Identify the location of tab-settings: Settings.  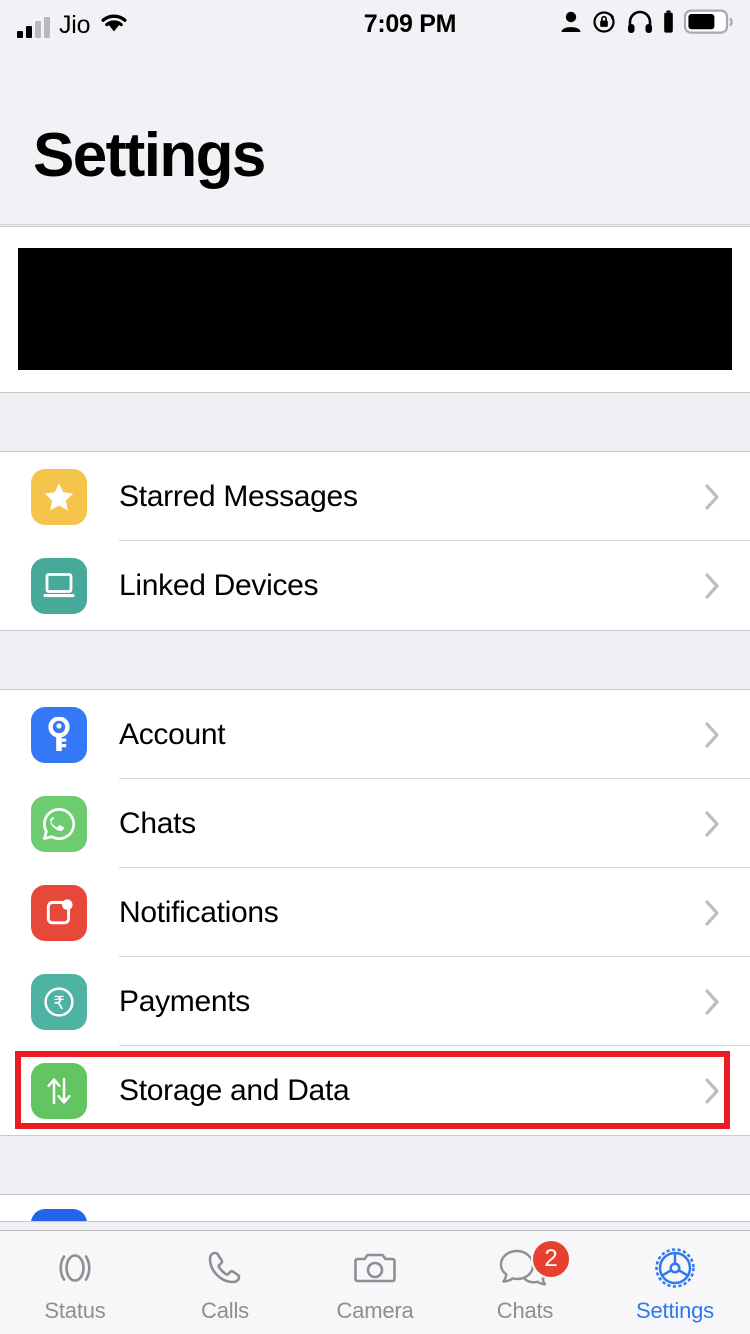
(675, 1277).